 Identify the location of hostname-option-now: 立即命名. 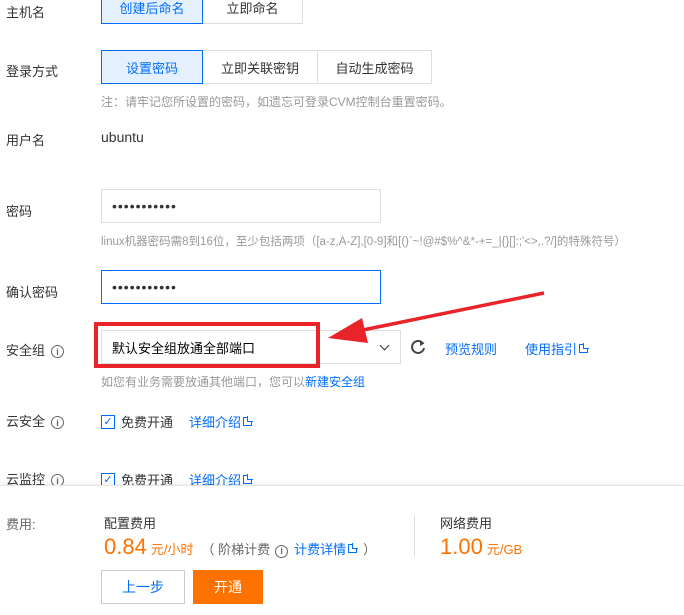
(252, 12).